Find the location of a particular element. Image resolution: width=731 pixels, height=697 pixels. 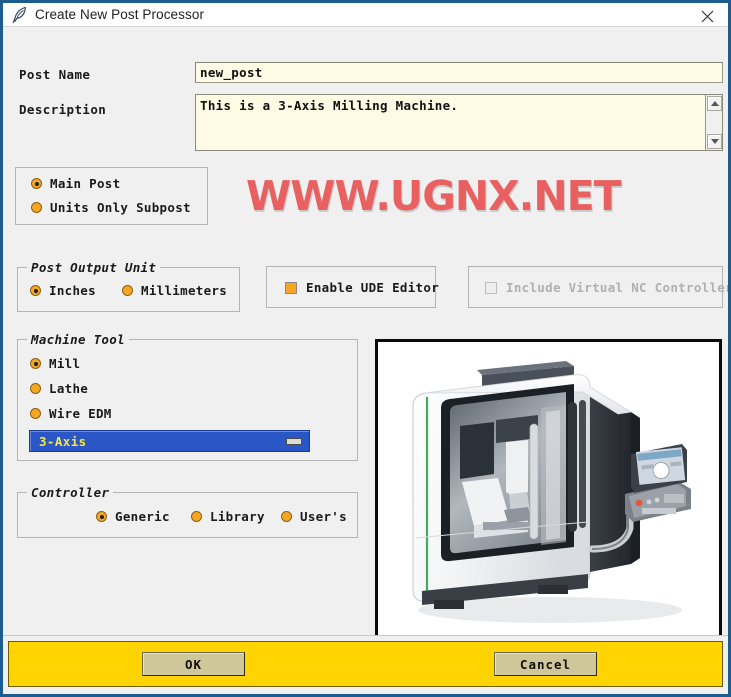

radio-generic: Generic is located at coordinates (133, 516).